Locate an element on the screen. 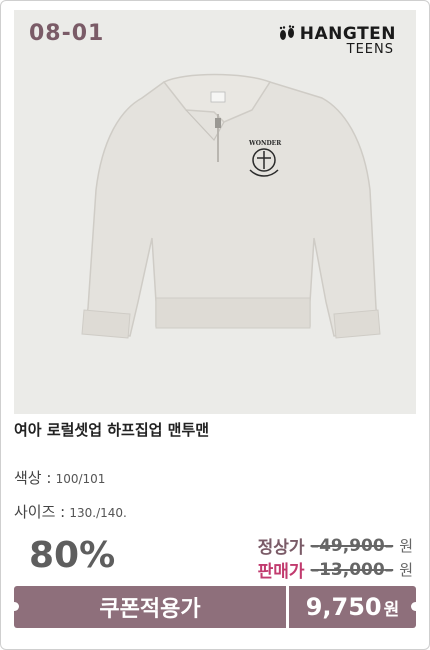  ticket-notch-left is located at coordinates (14, 606).